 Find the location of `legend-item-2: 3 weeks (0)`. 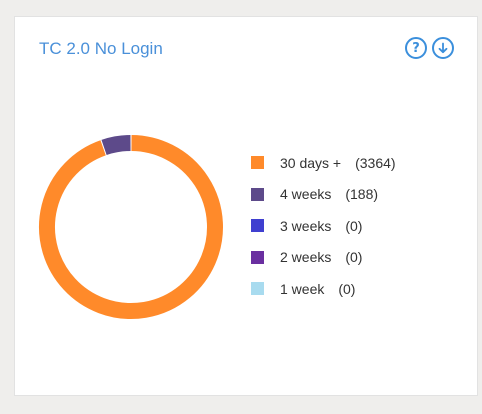

legend-item-2: 3 weeks (0) is located at coordinates (323, 226).